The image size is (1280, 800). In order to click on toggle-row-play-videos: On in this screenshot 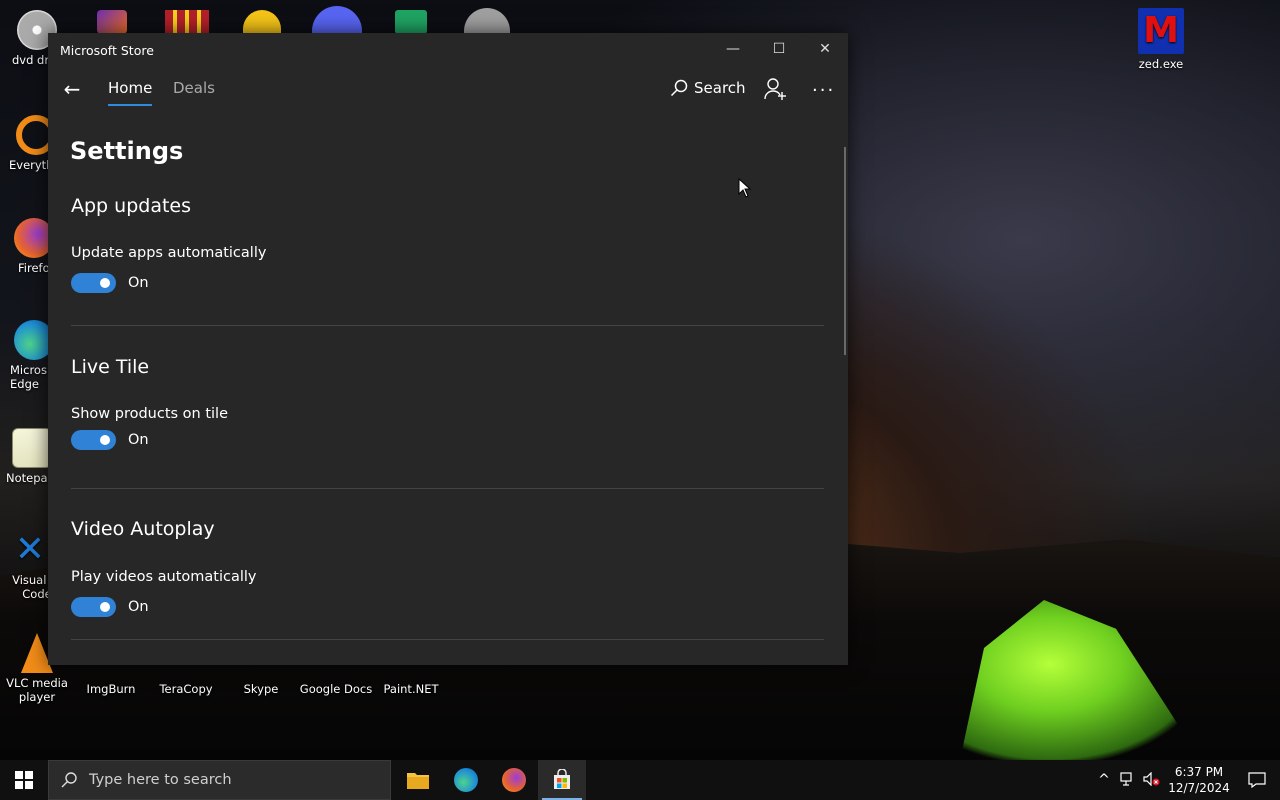, I will do `click(110, 607)`.